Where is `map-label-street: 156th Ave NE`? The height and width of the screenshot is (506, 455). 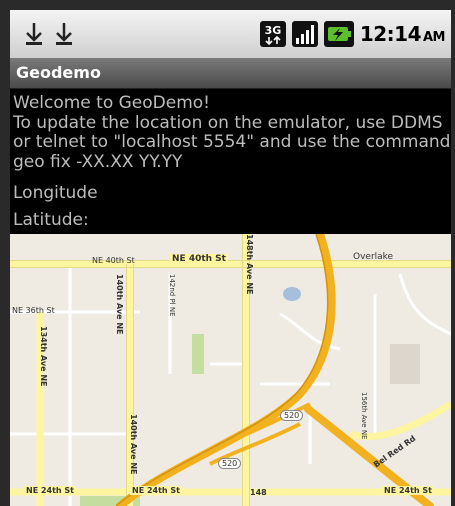
map-label-street: 156th Ave NE is located at coordinates (364, 416).